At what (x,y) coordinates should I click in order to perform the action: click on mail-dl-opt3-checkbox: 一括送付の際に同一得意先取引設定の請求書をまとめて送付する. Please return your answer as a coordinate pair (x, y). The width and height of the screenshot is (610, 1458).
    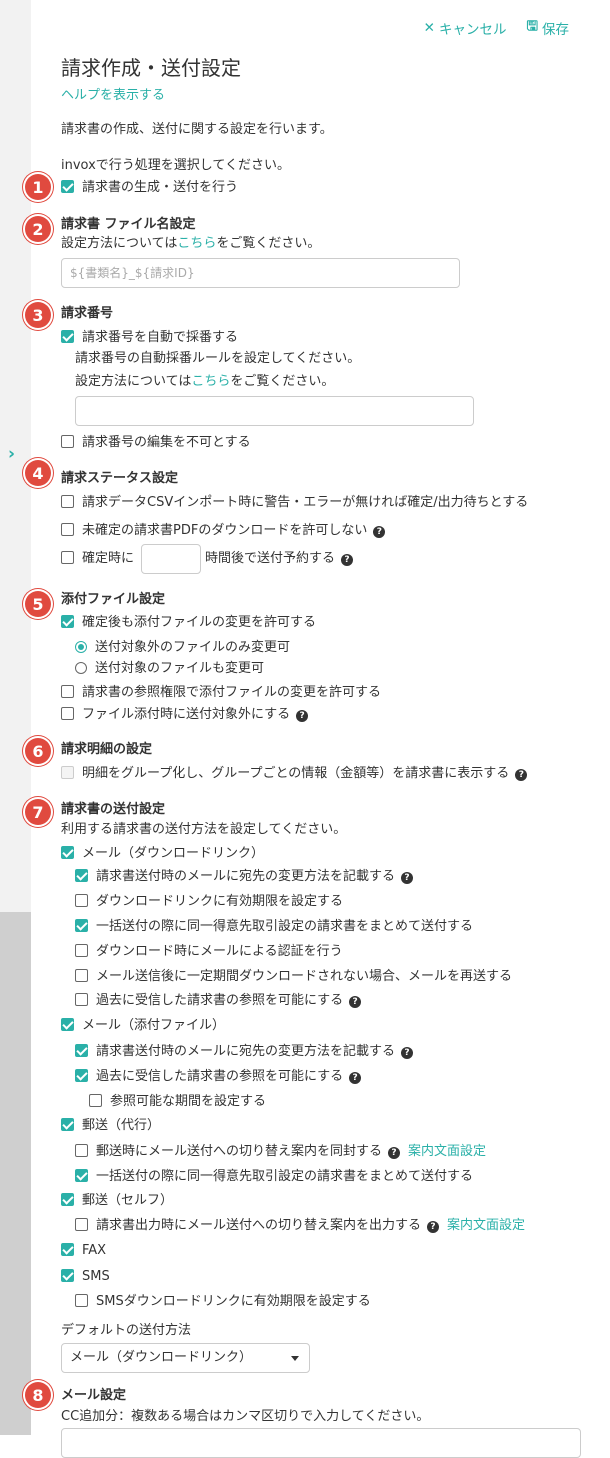
    Looking at the image, I should click on (274, 927).